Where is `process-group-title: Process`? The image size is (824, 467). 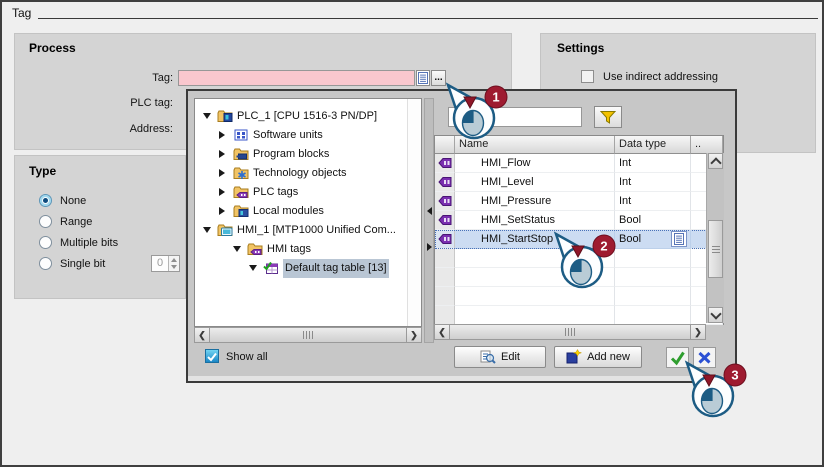 process-group-title: Process is located at coordinates (52, 48).